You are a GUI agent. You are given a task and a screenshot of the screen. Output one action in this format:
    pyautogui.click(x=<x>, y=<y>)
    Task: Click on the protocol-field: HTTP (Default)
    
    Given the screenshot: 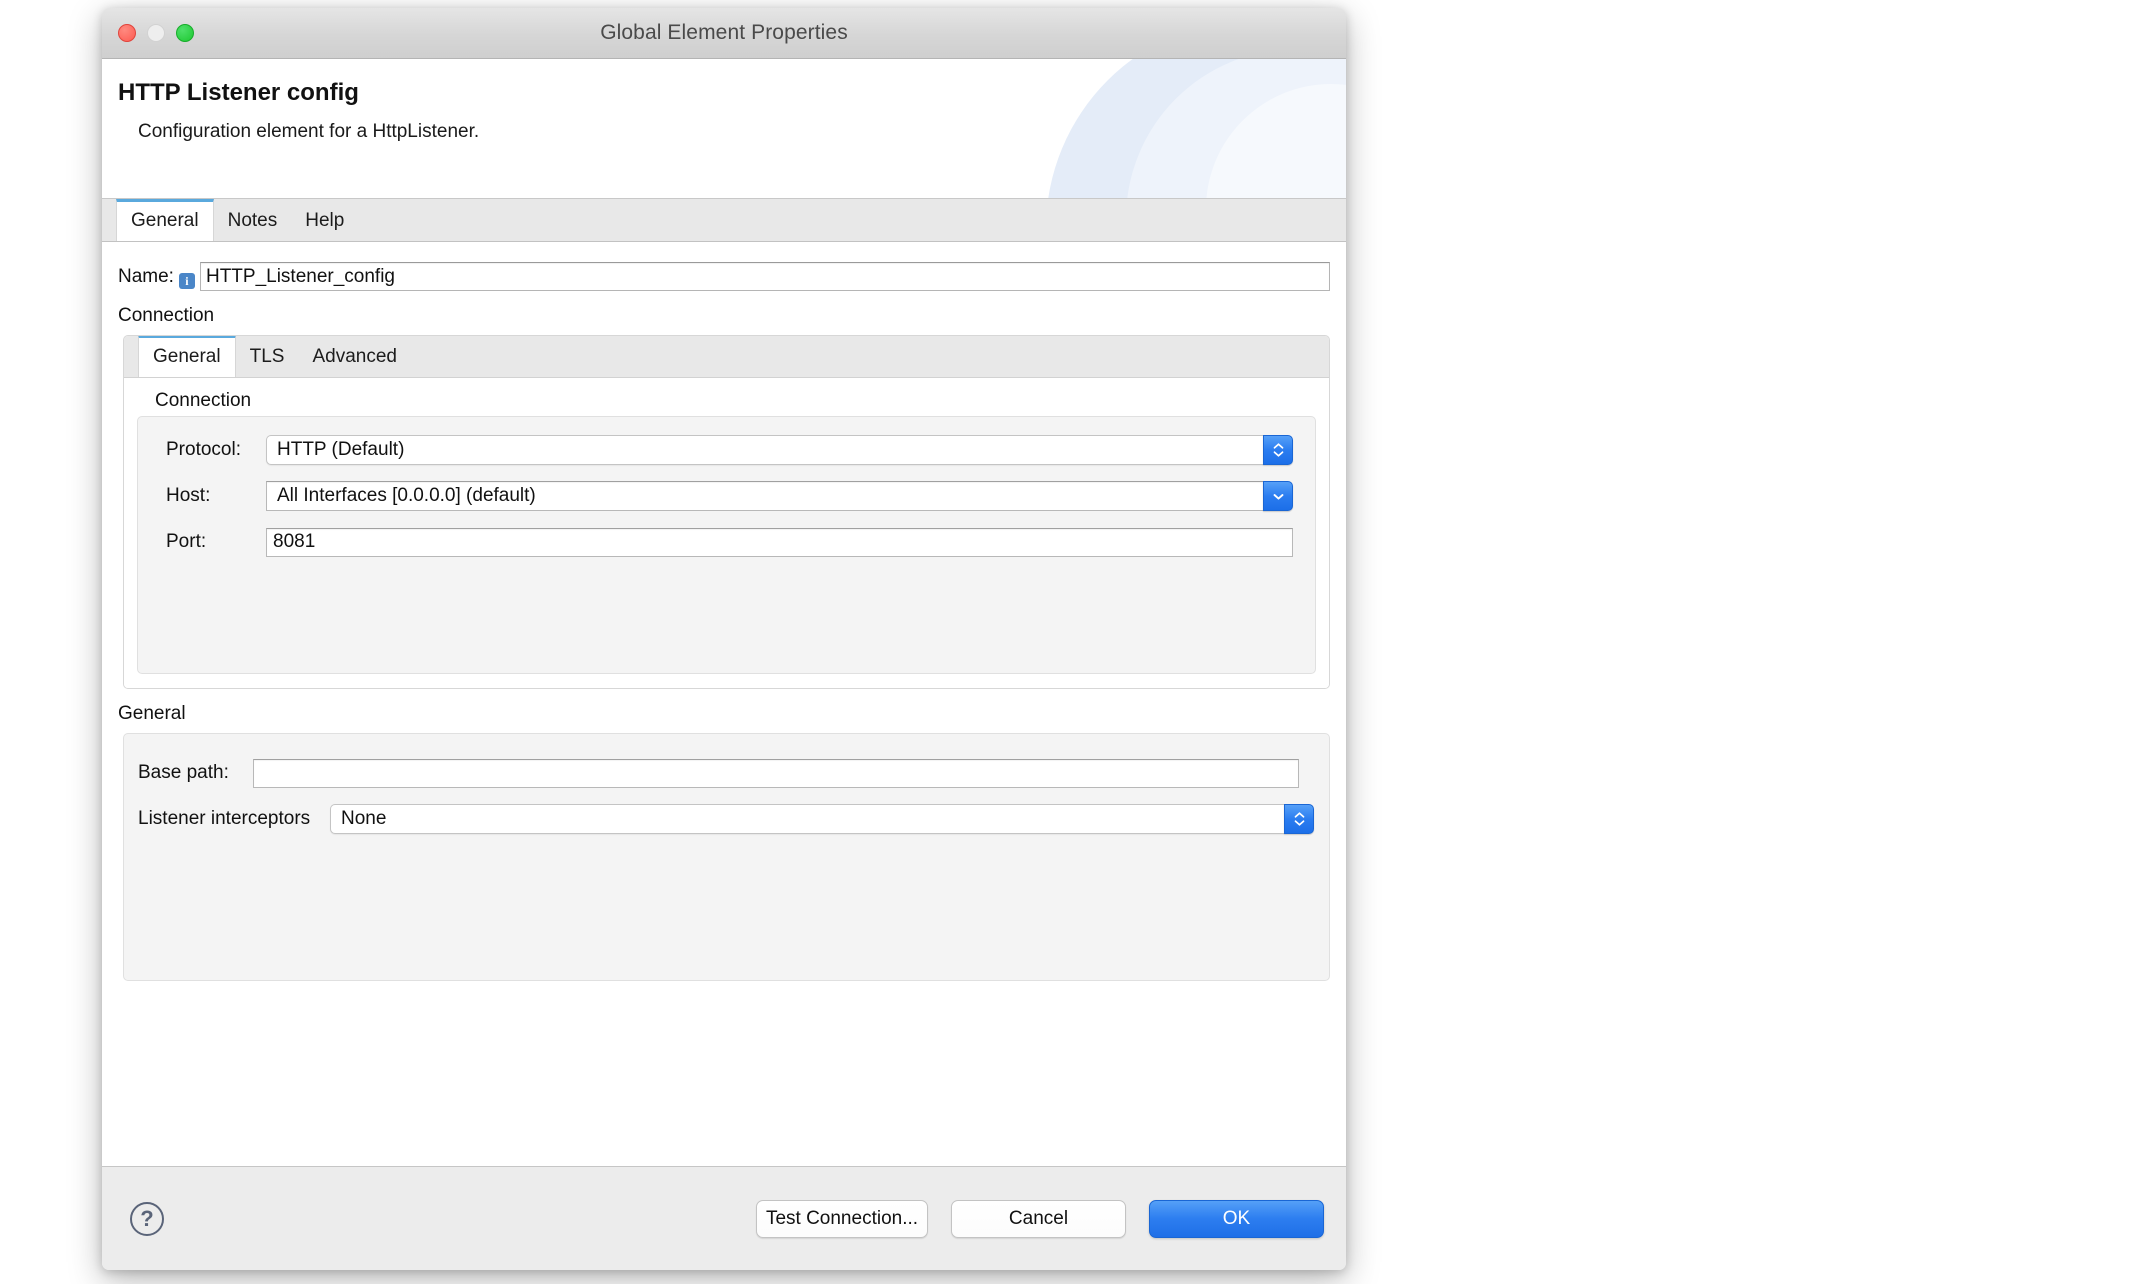 What is the action you would take?
    pyautogui.click(x=779, y=450)
    